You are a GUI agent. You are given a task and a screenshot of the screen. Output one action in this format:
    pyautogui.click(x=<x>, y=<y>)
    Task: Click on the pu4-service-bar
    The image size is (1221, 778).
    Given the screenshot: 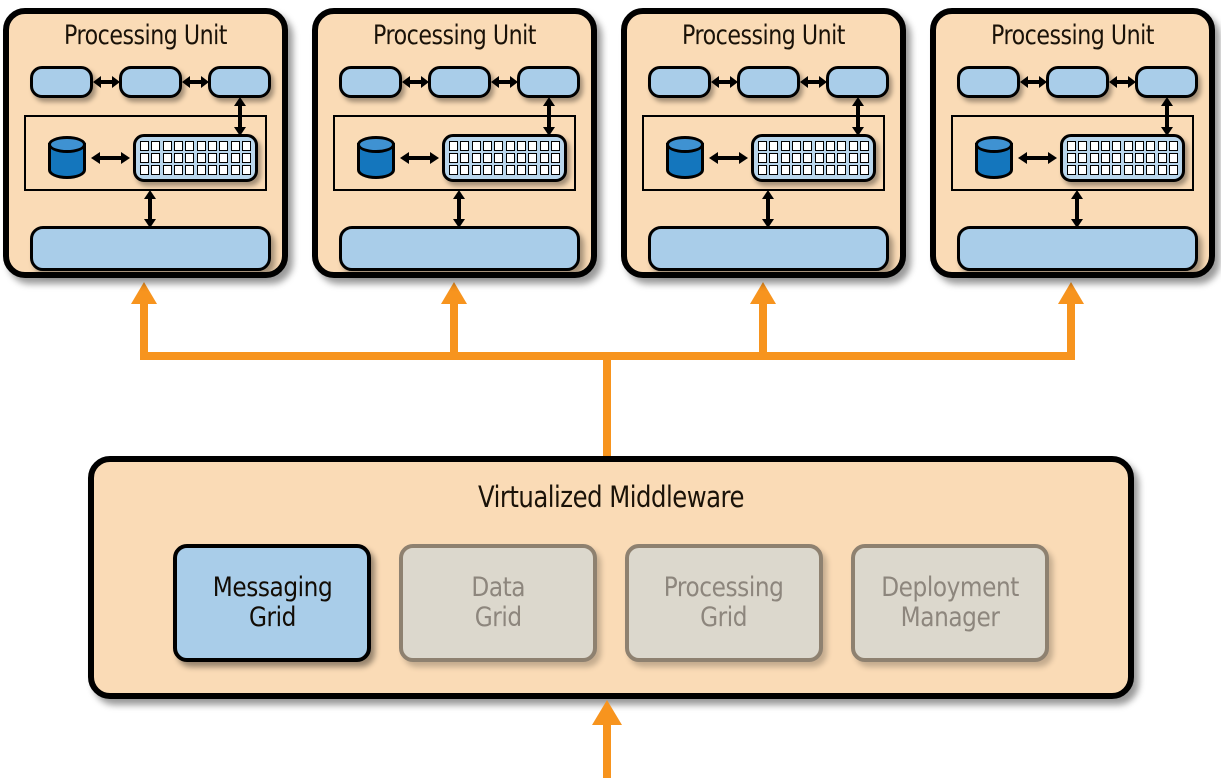 What is the action you would take?
    pyautogui.click(x=1077, y=248)
    